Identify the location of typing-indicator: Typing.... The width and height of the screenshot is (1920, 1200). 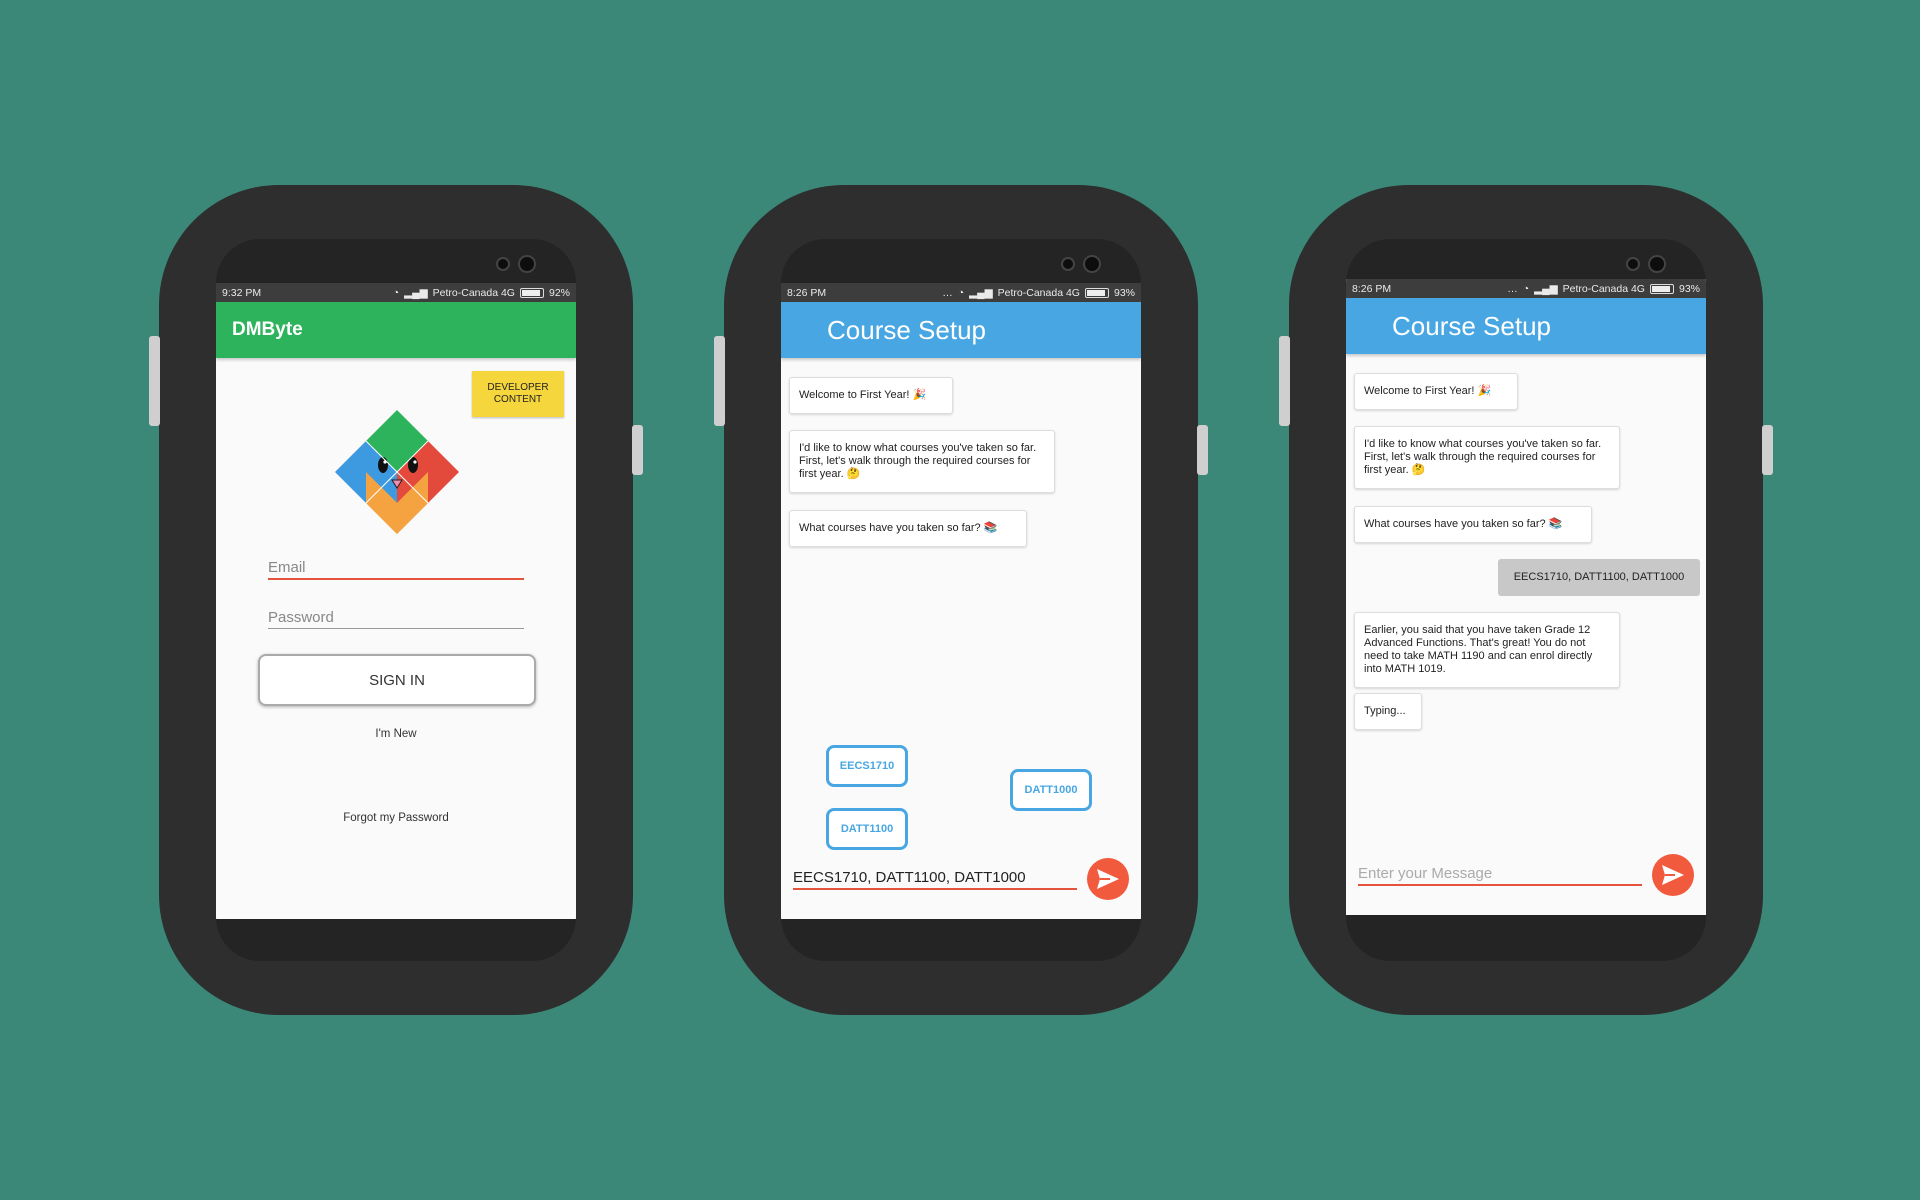
(1388, 711).